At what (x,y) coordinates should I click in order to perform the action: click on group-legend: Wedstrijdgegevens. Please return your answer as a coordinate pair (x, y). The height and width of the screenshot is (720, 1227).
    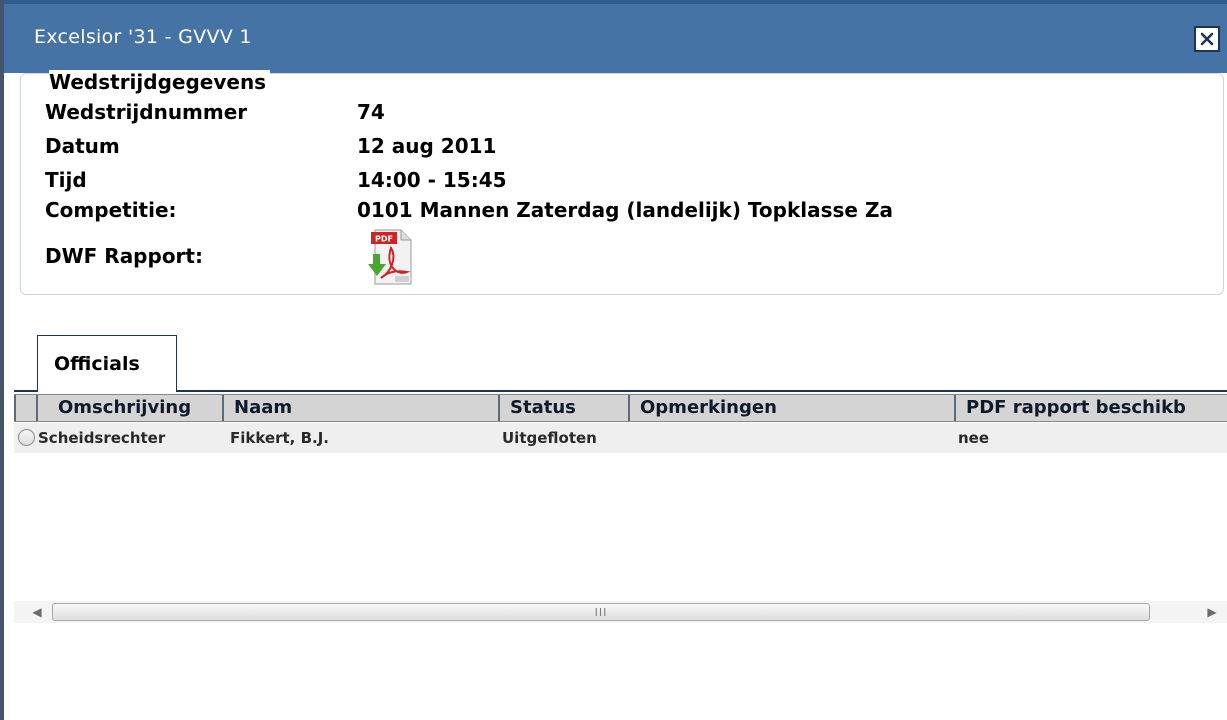
    Looking at the image, I should click on (160, 82).